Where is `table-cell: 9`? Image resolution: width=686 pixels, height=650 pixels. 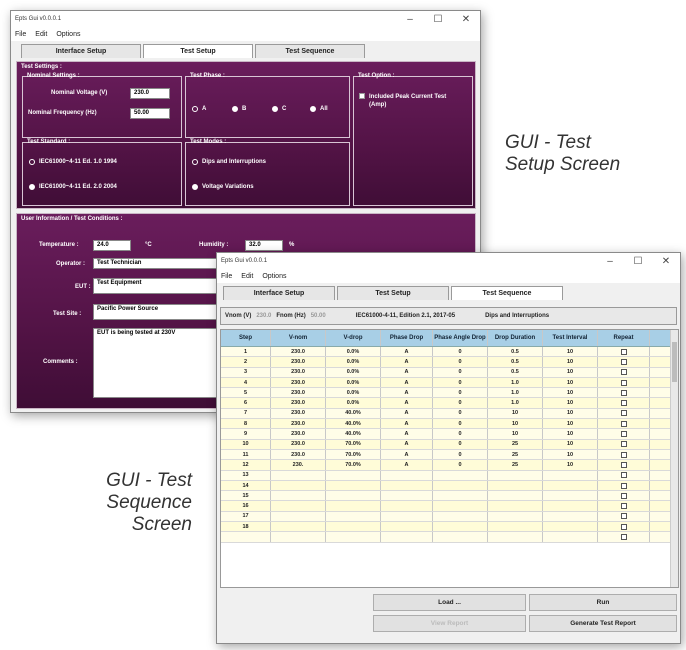
table-cell: 9 is located at coordinates (246, 434).